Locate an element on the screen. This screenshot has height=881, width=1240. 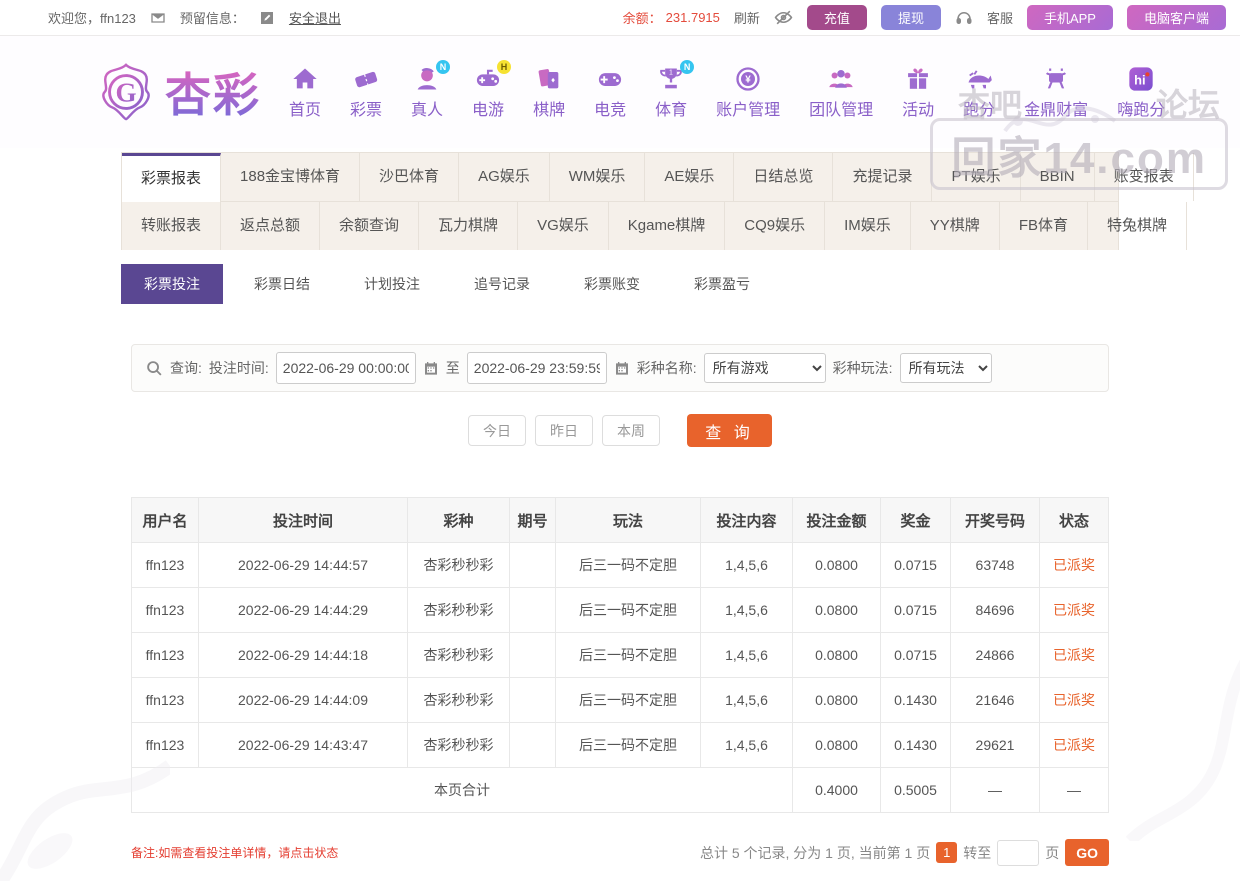
cell-numbers: 24866 is located at coordinates (995, 655).